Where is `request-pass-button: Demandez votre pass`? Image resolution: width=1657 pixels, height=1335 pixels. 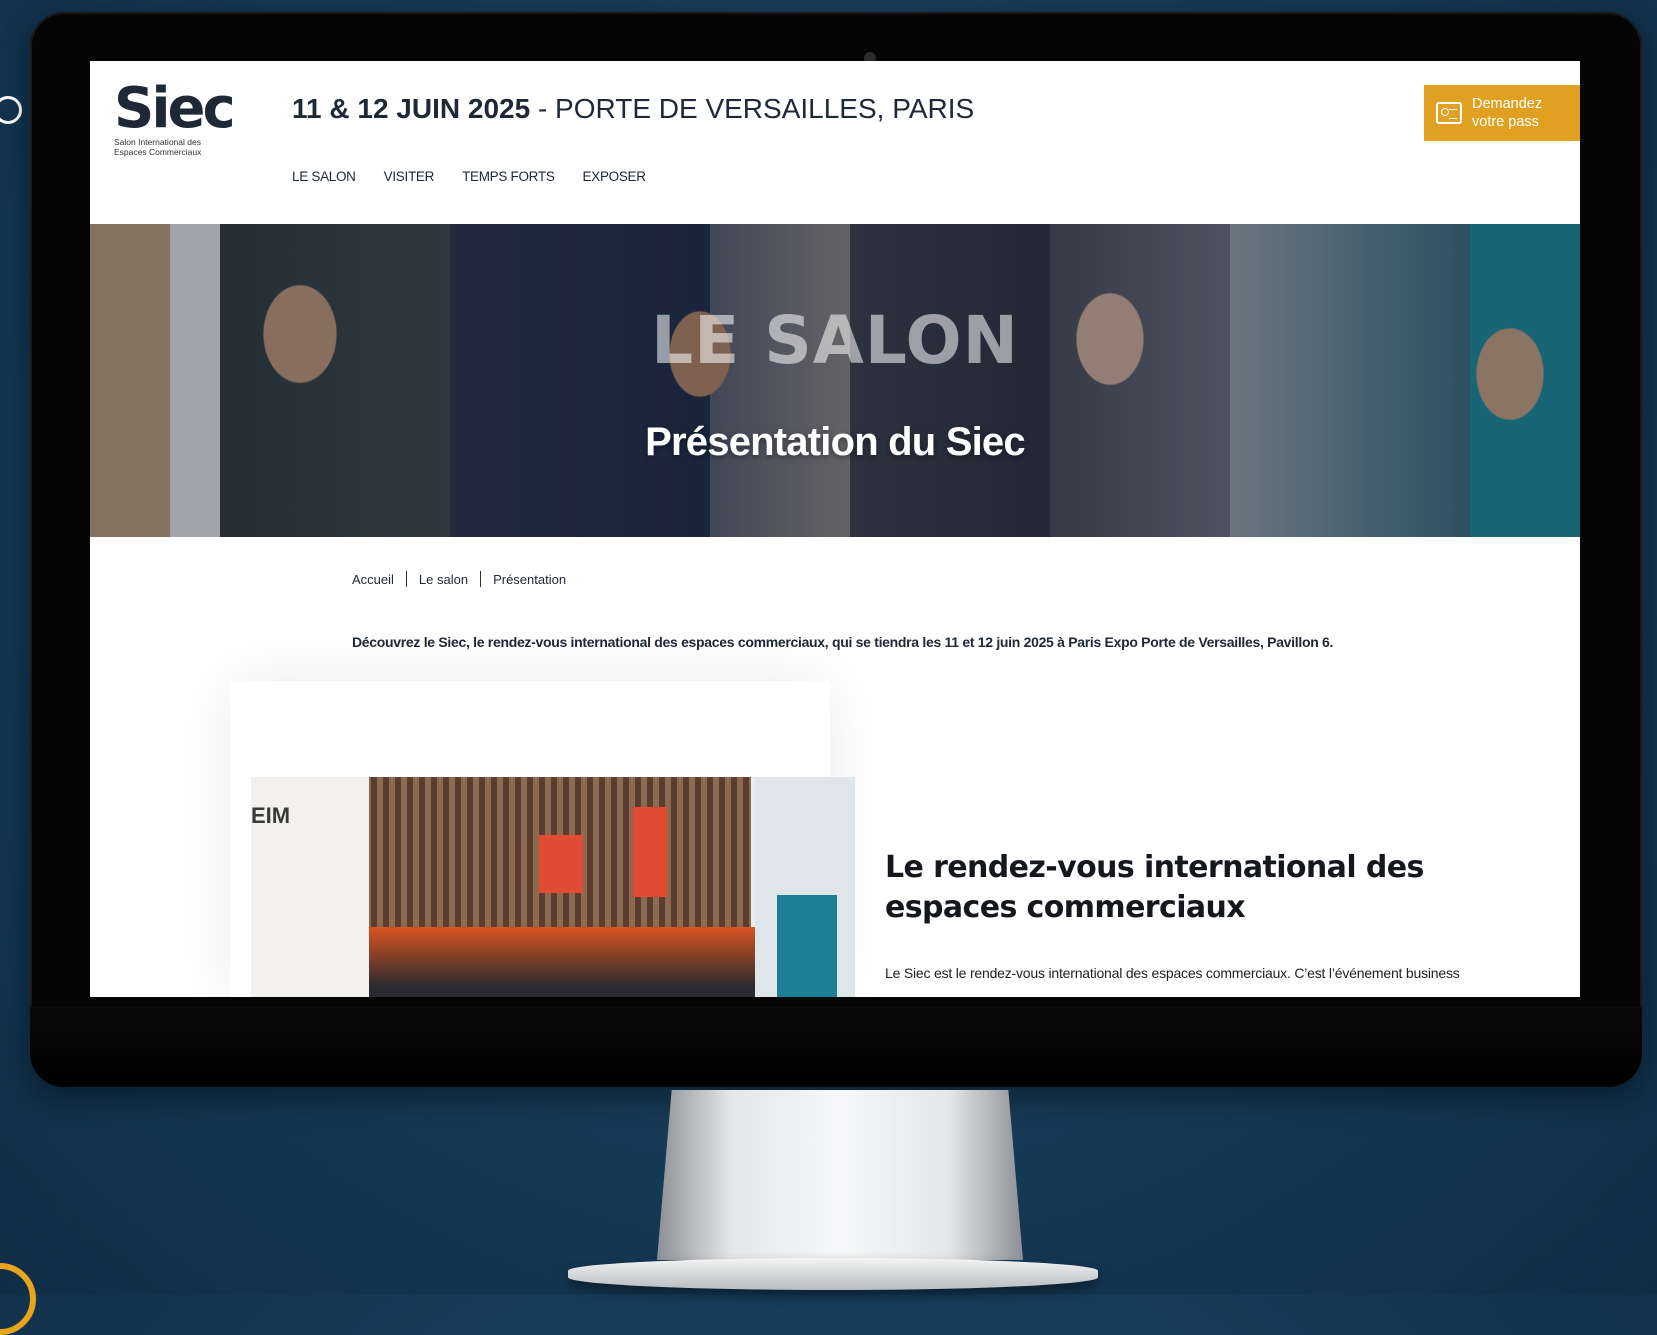
request-pass-button: Demandez votre pass is located at coordinates (1502, 113).